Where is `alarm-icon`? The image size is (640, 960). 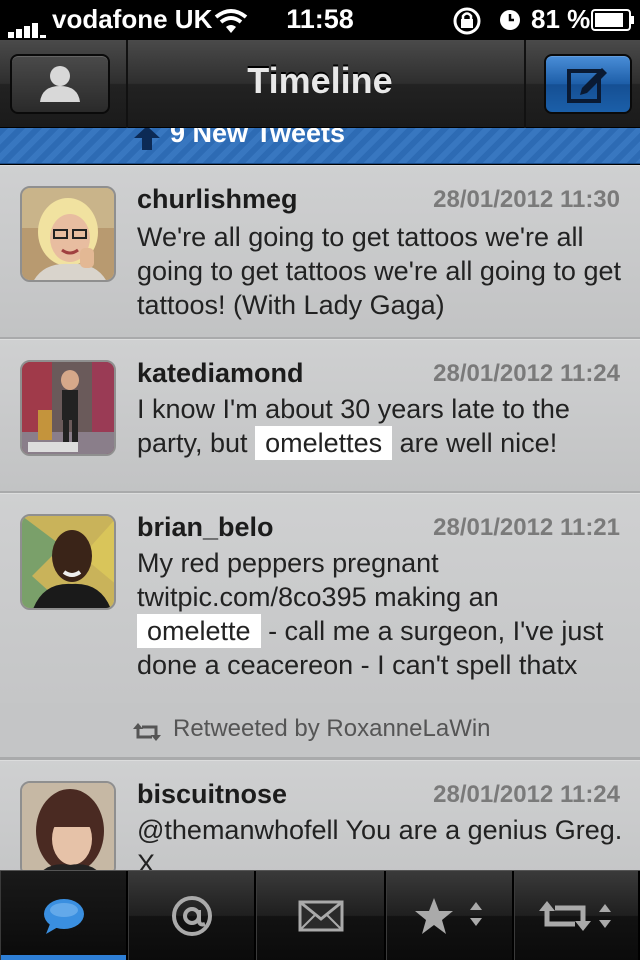 alarm-icon is located at coordinates (510, 20).